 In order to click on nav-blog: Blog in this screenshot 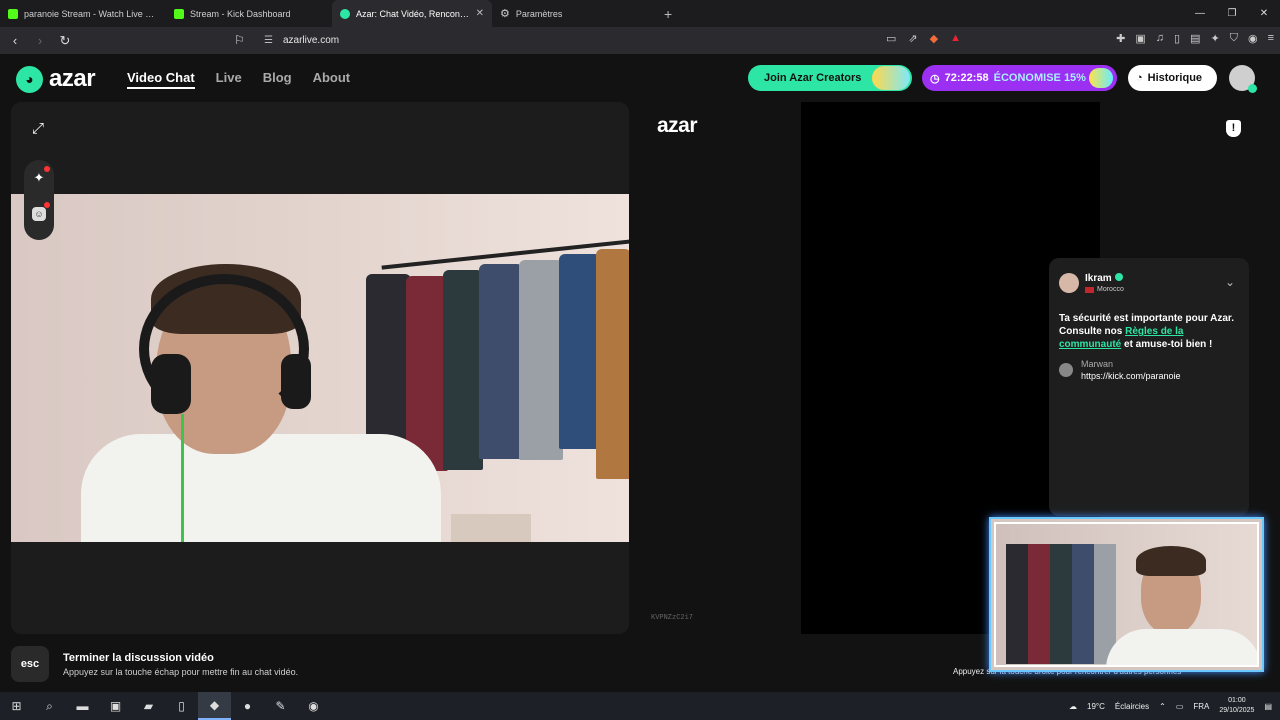, I will do `click(277, 79)`.